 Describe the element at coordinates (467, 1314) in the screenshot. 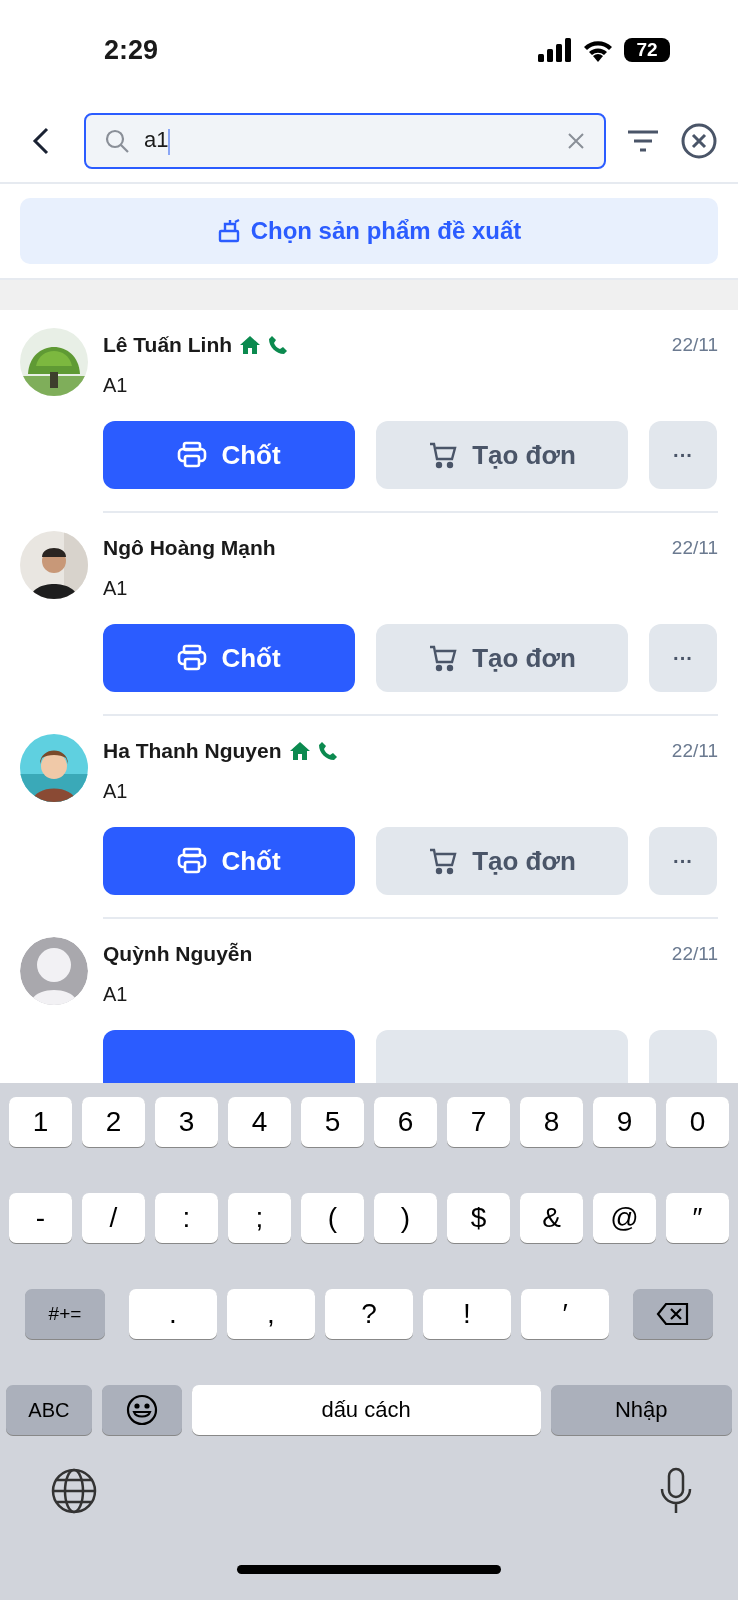

I see `keyboard-key: !` at that location.